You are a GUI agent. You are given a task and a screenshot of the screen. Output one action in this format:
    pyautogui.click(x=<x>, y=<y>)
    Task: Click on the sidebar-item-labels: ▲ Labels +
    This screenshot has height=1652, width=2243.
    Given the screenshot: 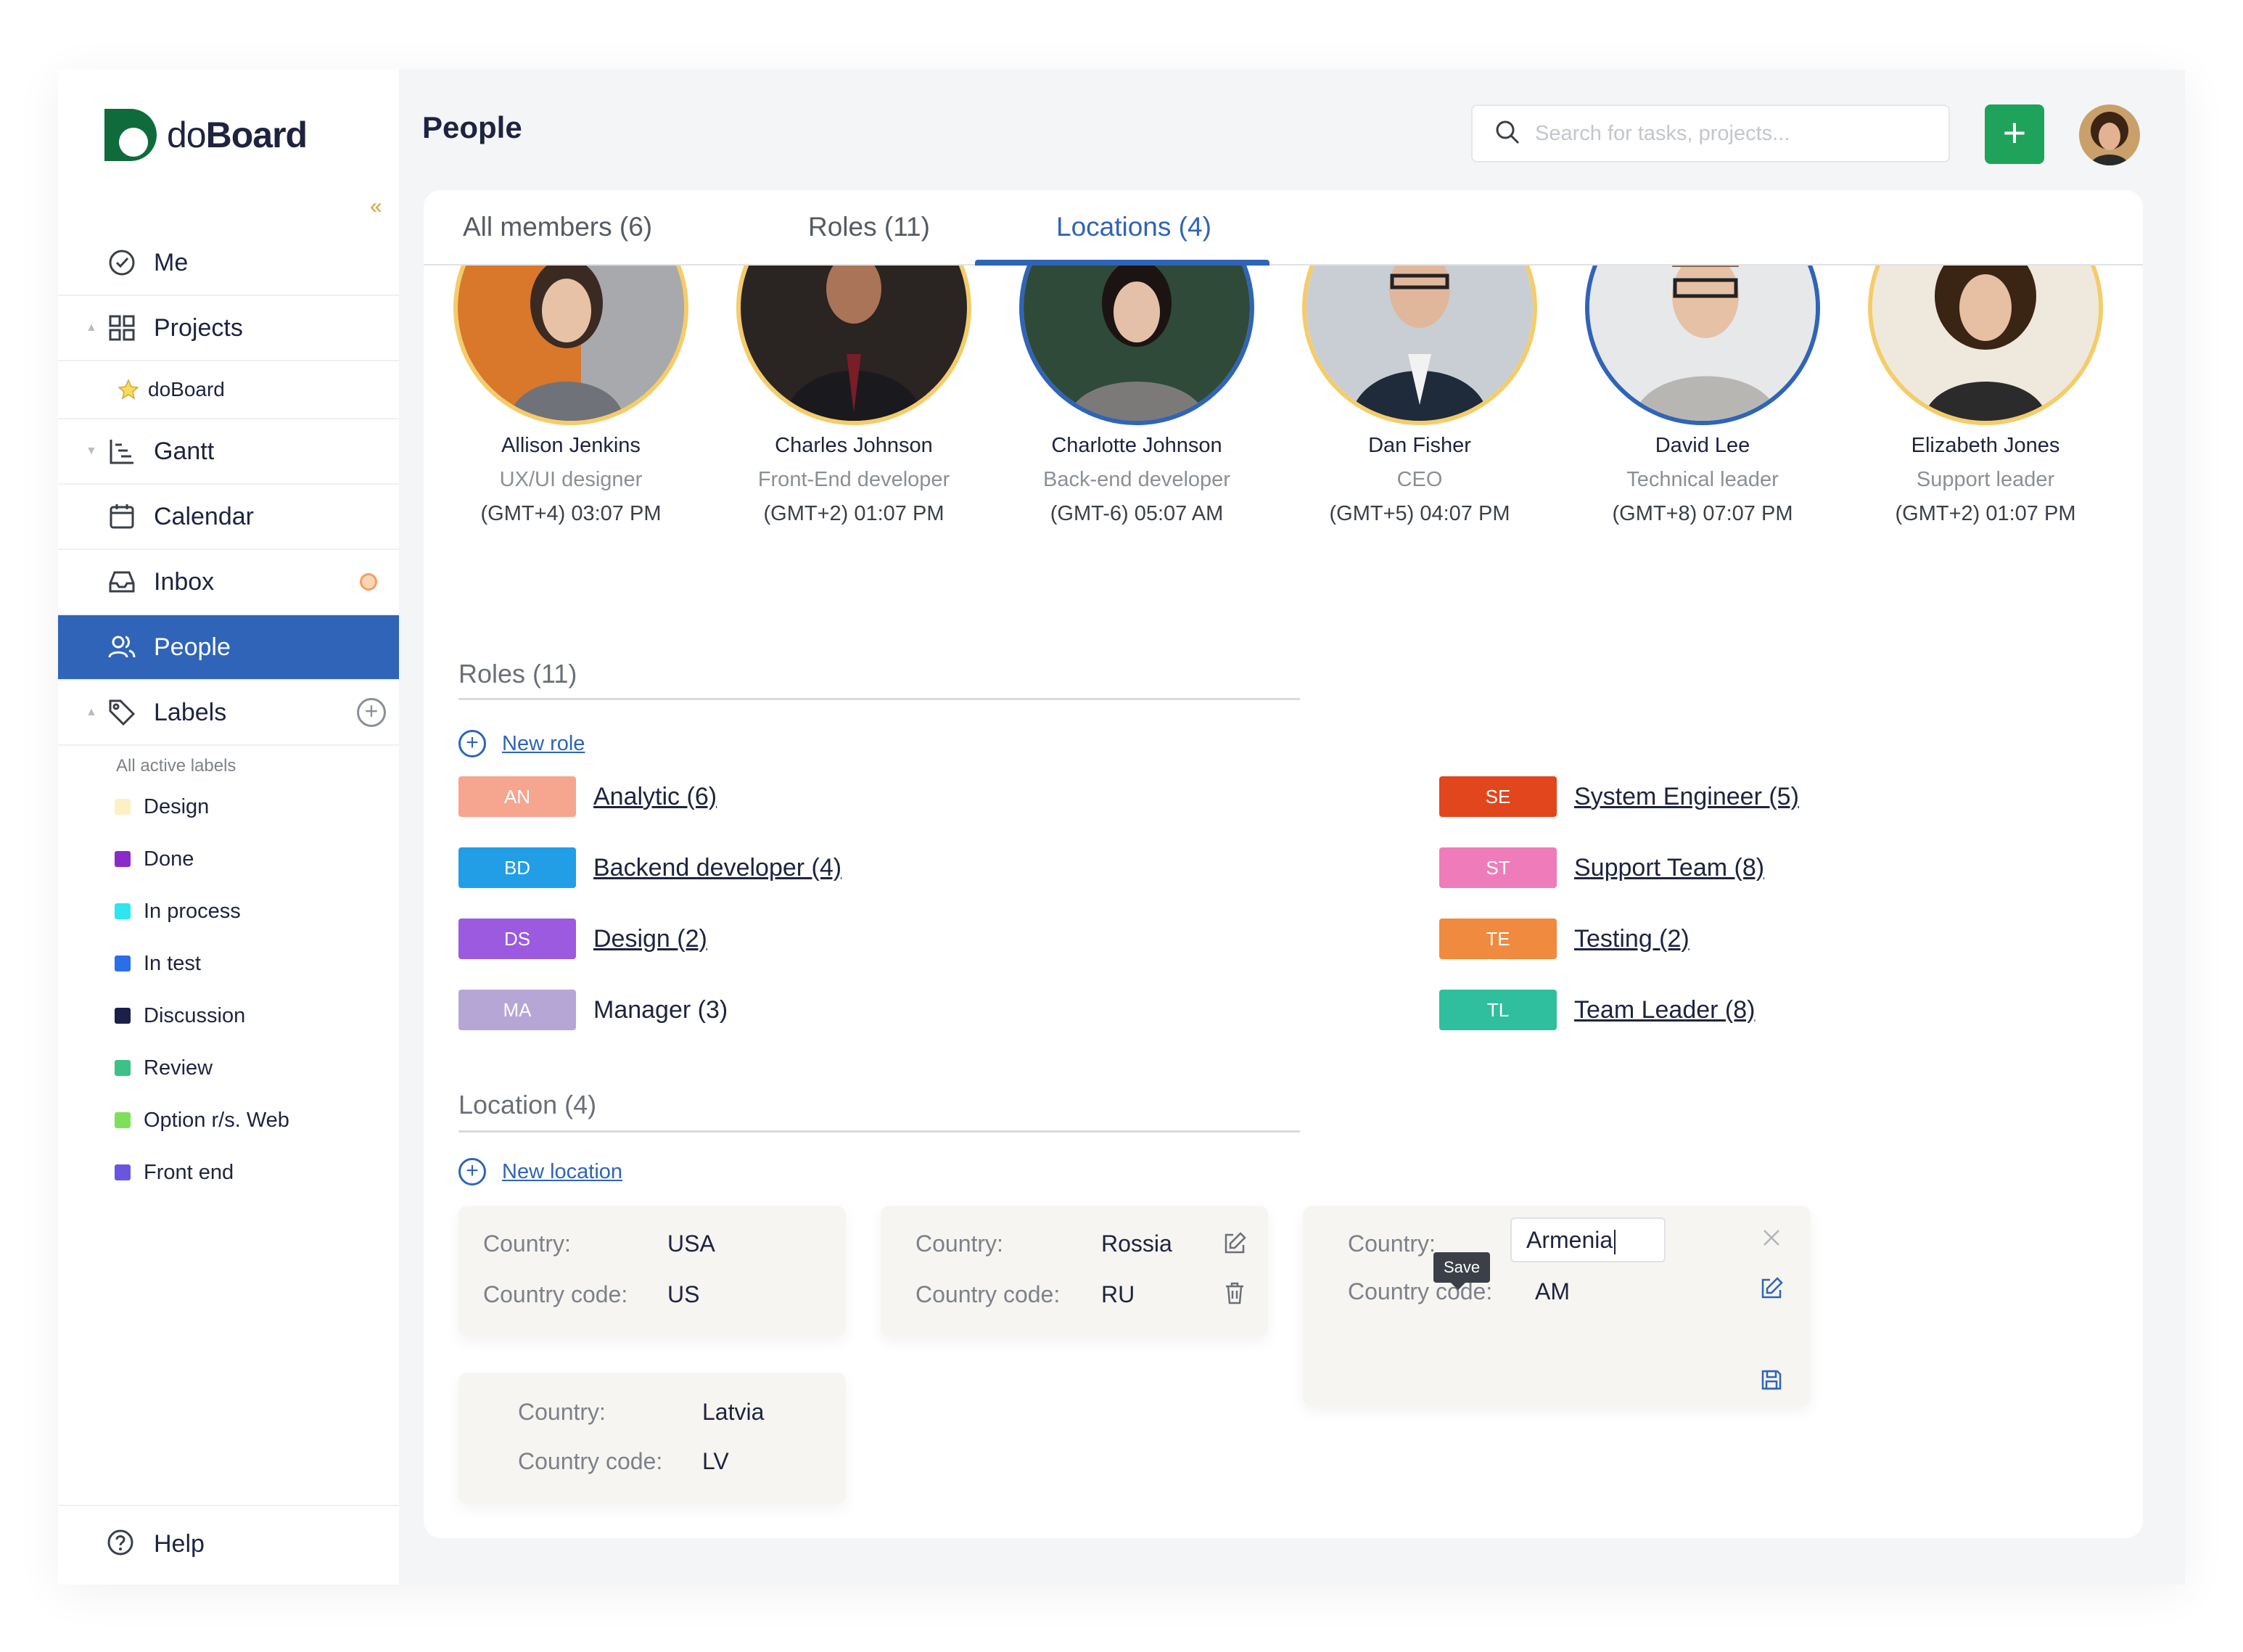 What is the action you would take?
    pyautogui.click(x=228, y=713)
    